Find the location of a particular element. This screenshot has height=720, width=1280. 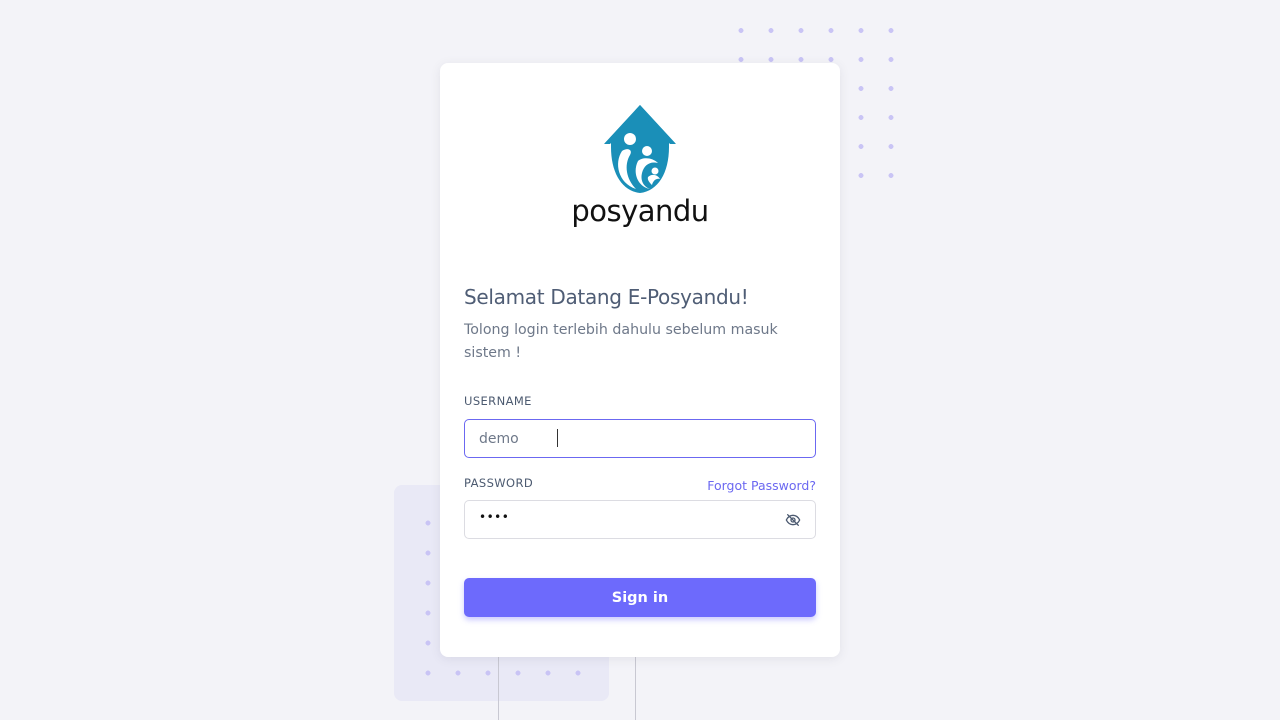

posyandu-logo: posyandu is located at coordinates (640, 168).